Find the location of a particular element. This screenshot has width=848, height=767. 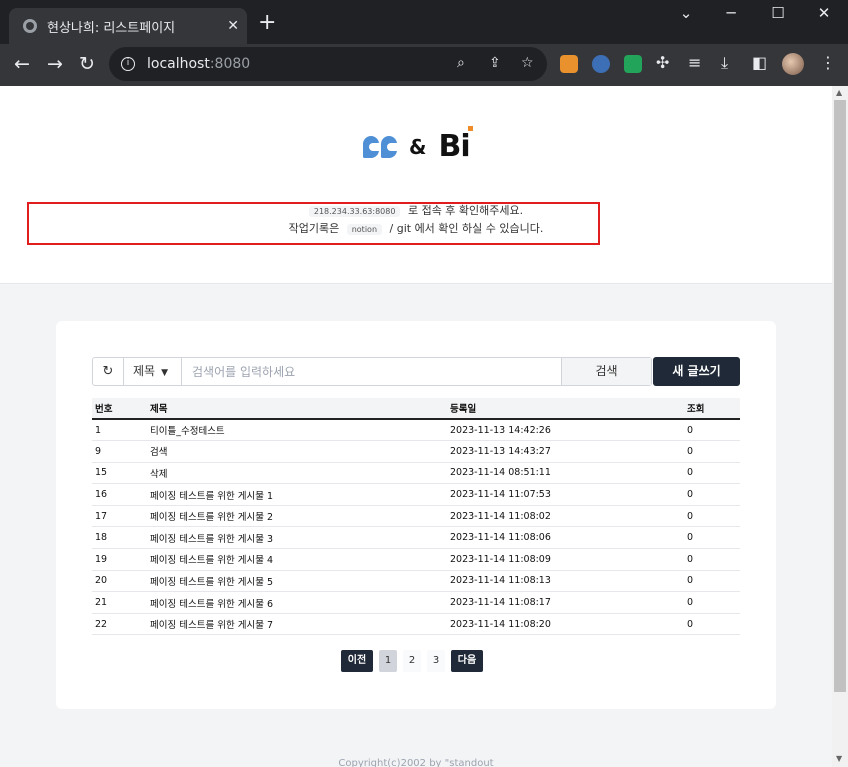

vertical-scrollbar: ▲ ▼ is located at coordinates (840, 426).